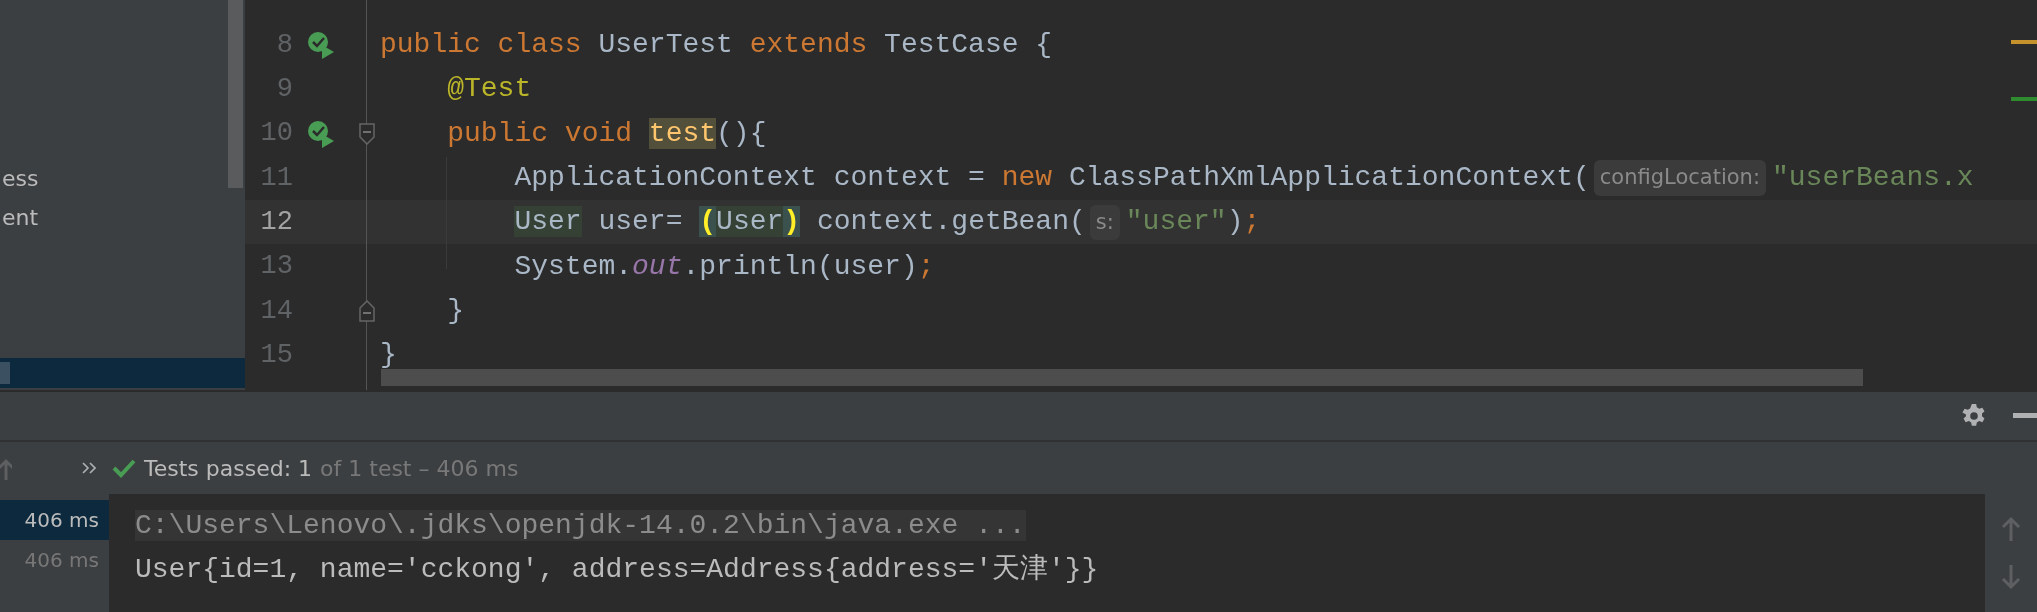 This screenshot has height=612, width=2037. Describe the element at coordinates (1193, 222) in the screenshot. I see `code-text: "user");` at that location.